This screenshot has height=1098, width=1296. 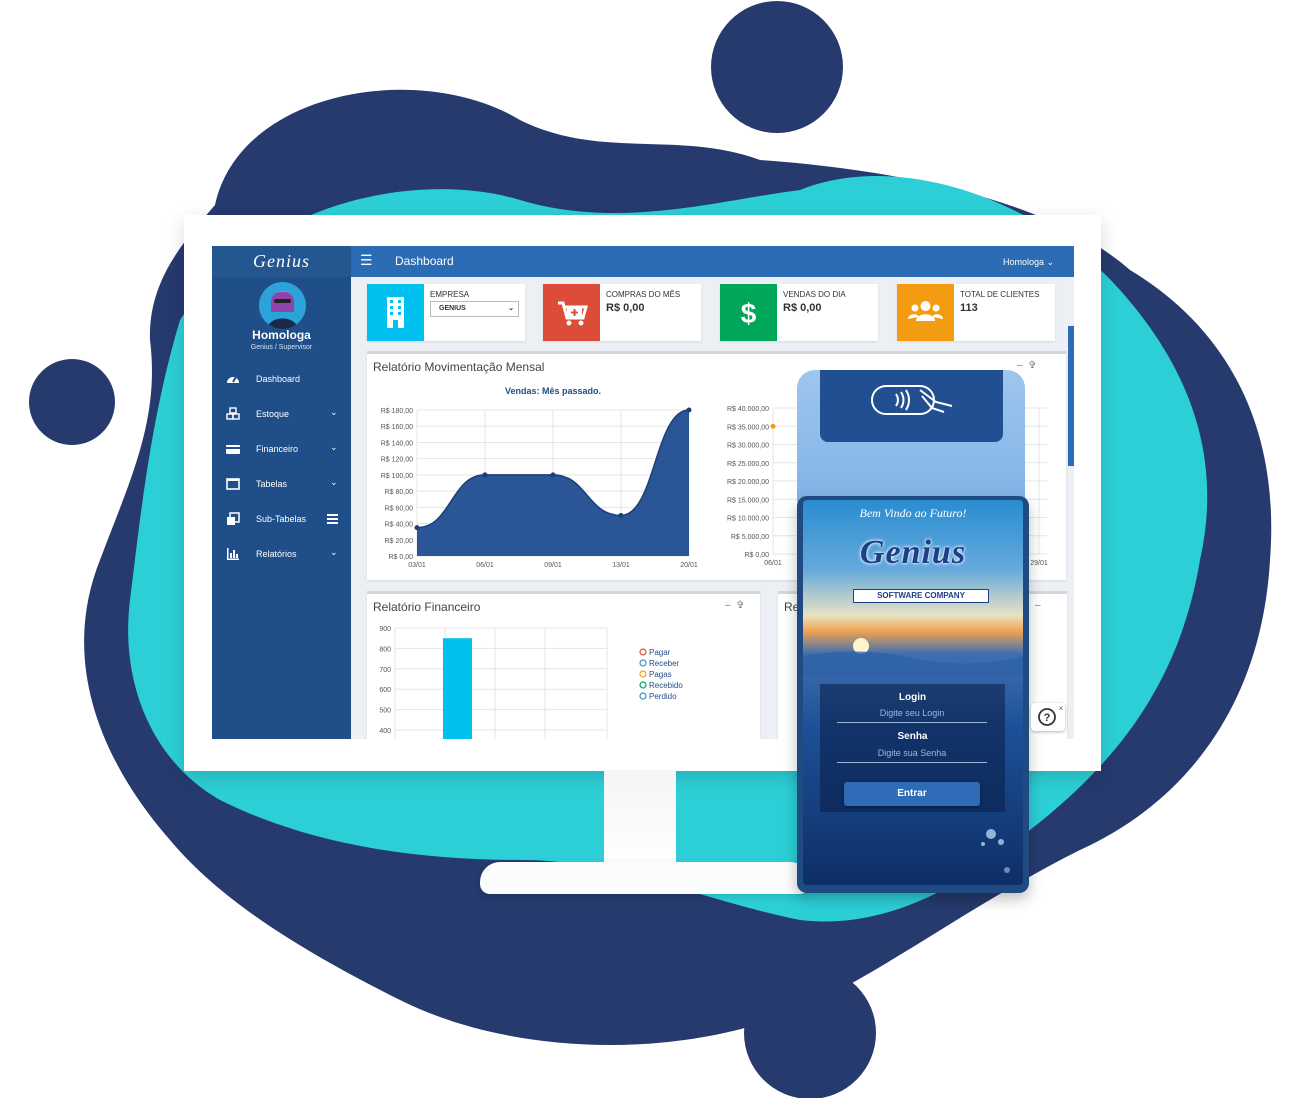 I want to click on y-tick-label: R$ 100,00, so click(x=397, y=476).